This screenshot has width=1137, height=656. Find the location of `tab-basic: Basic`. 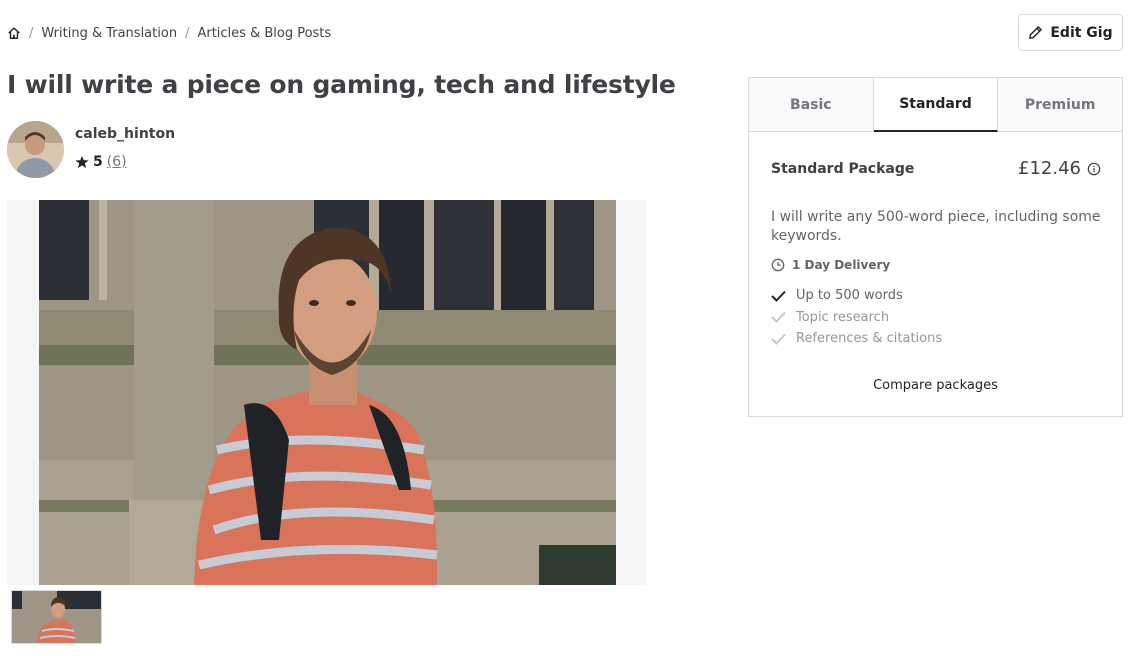

tab-basic: Basic is located at coordinates (811, 104).